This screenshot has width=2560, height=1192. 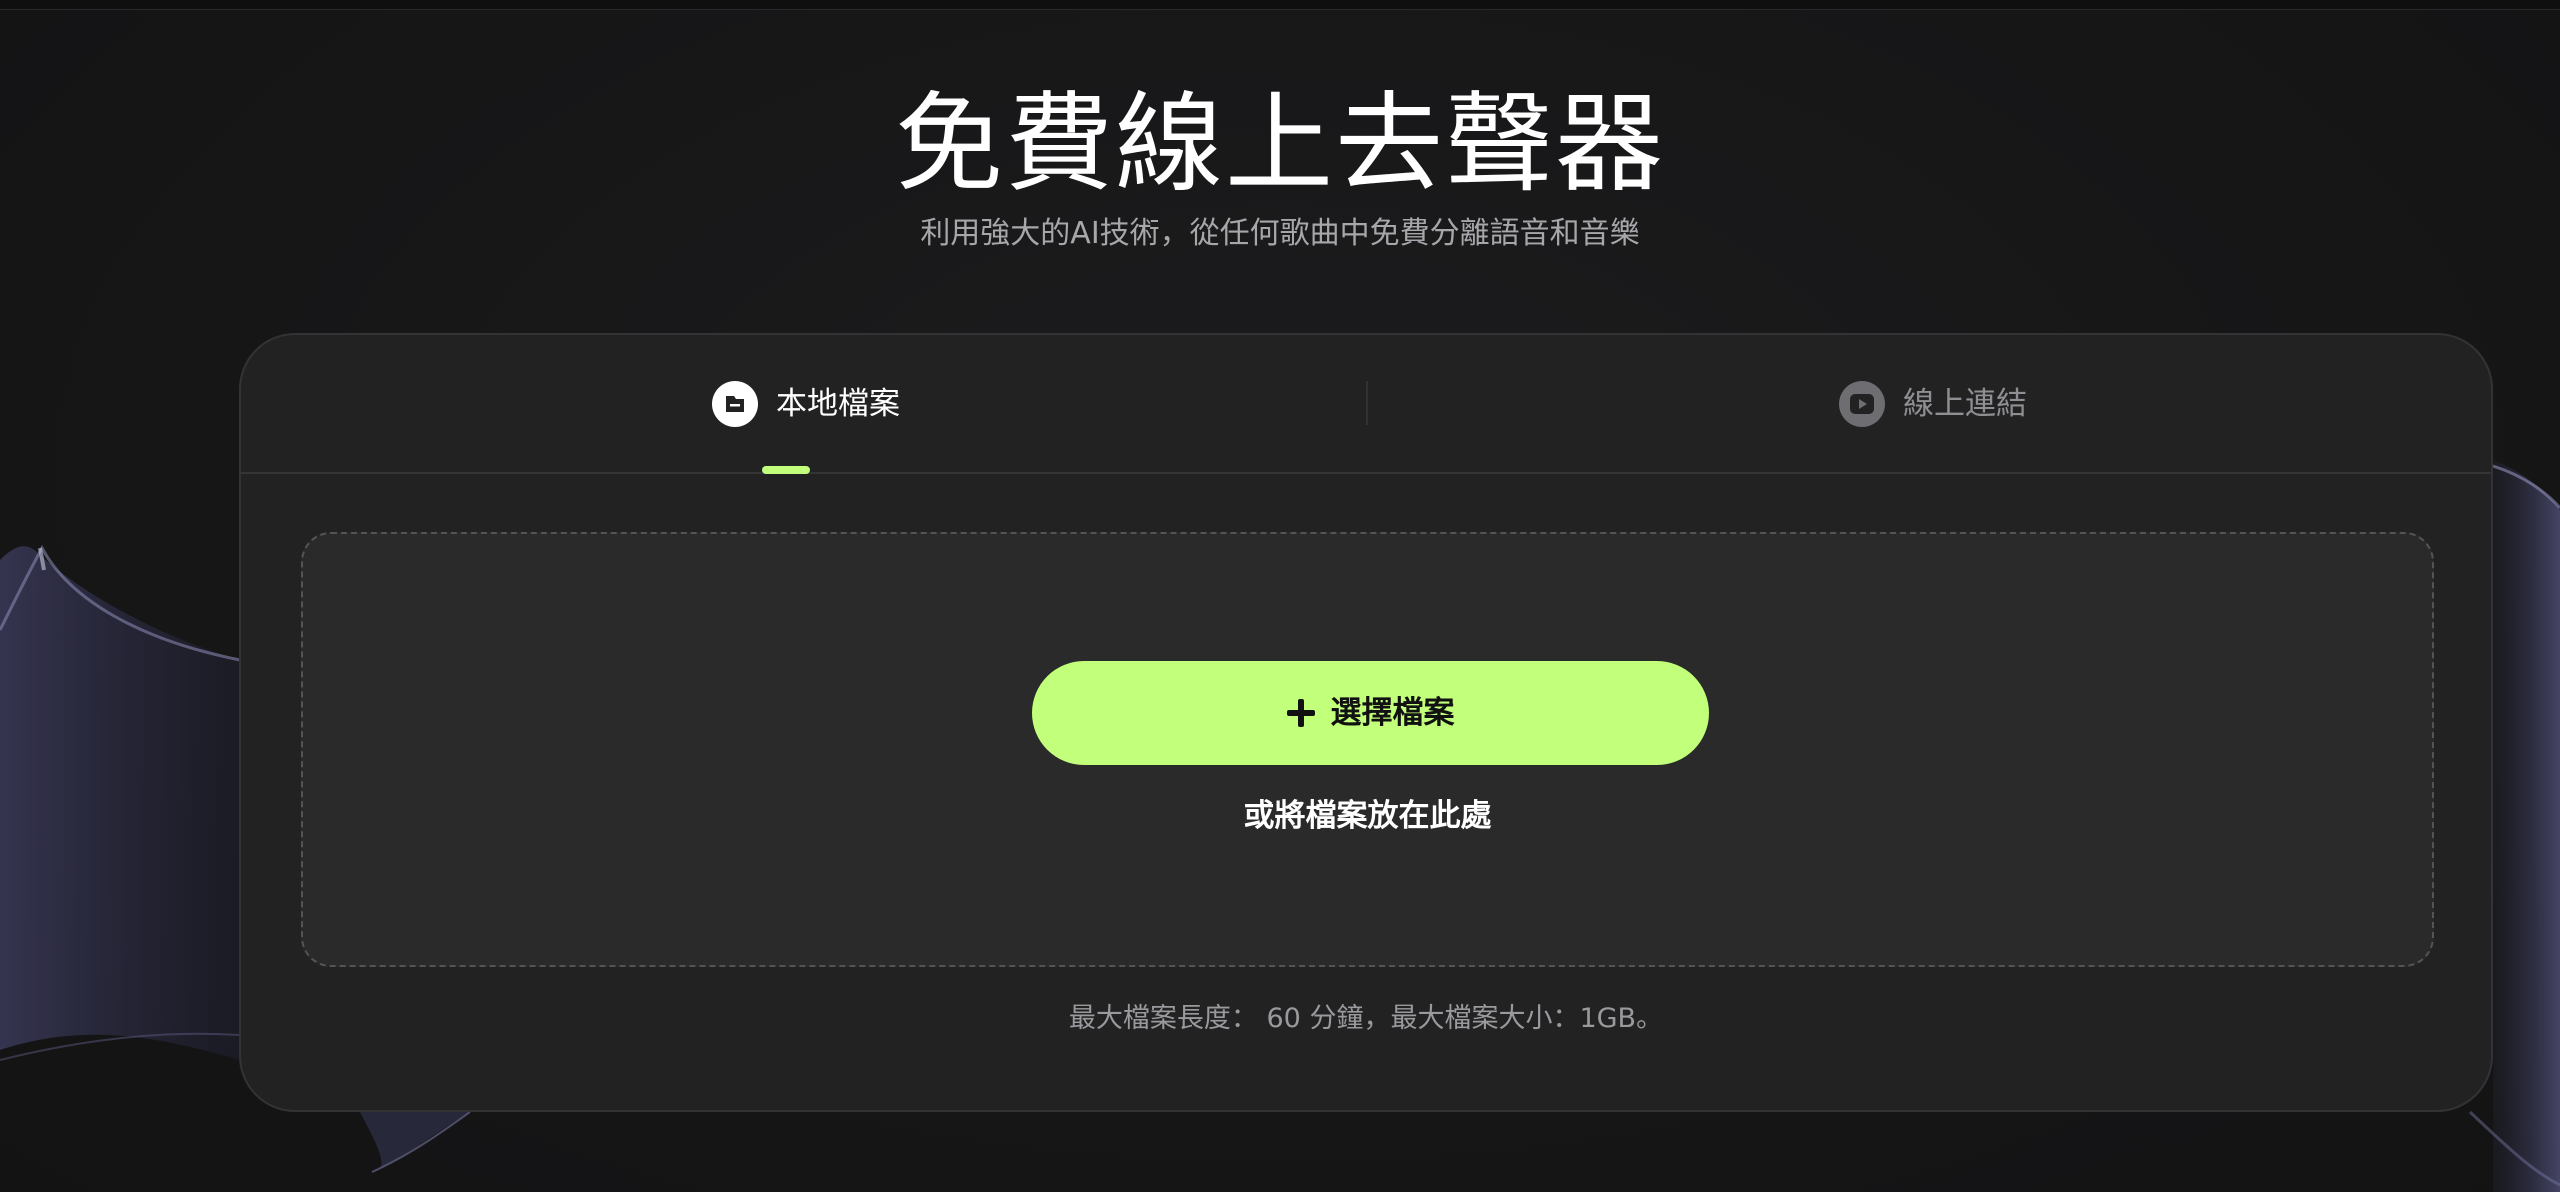 What do you see at coordinates (1392, 713) in the screenshot?
I see `choose-file-label: 選擇檔案` at bounding box center [1392, 713].